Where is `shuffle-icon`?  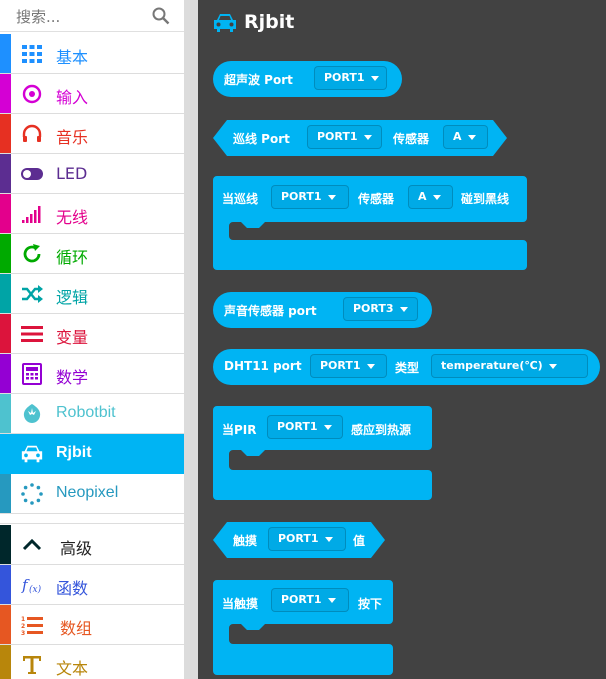 shuffle-icon is located at coordinates (32, 294).